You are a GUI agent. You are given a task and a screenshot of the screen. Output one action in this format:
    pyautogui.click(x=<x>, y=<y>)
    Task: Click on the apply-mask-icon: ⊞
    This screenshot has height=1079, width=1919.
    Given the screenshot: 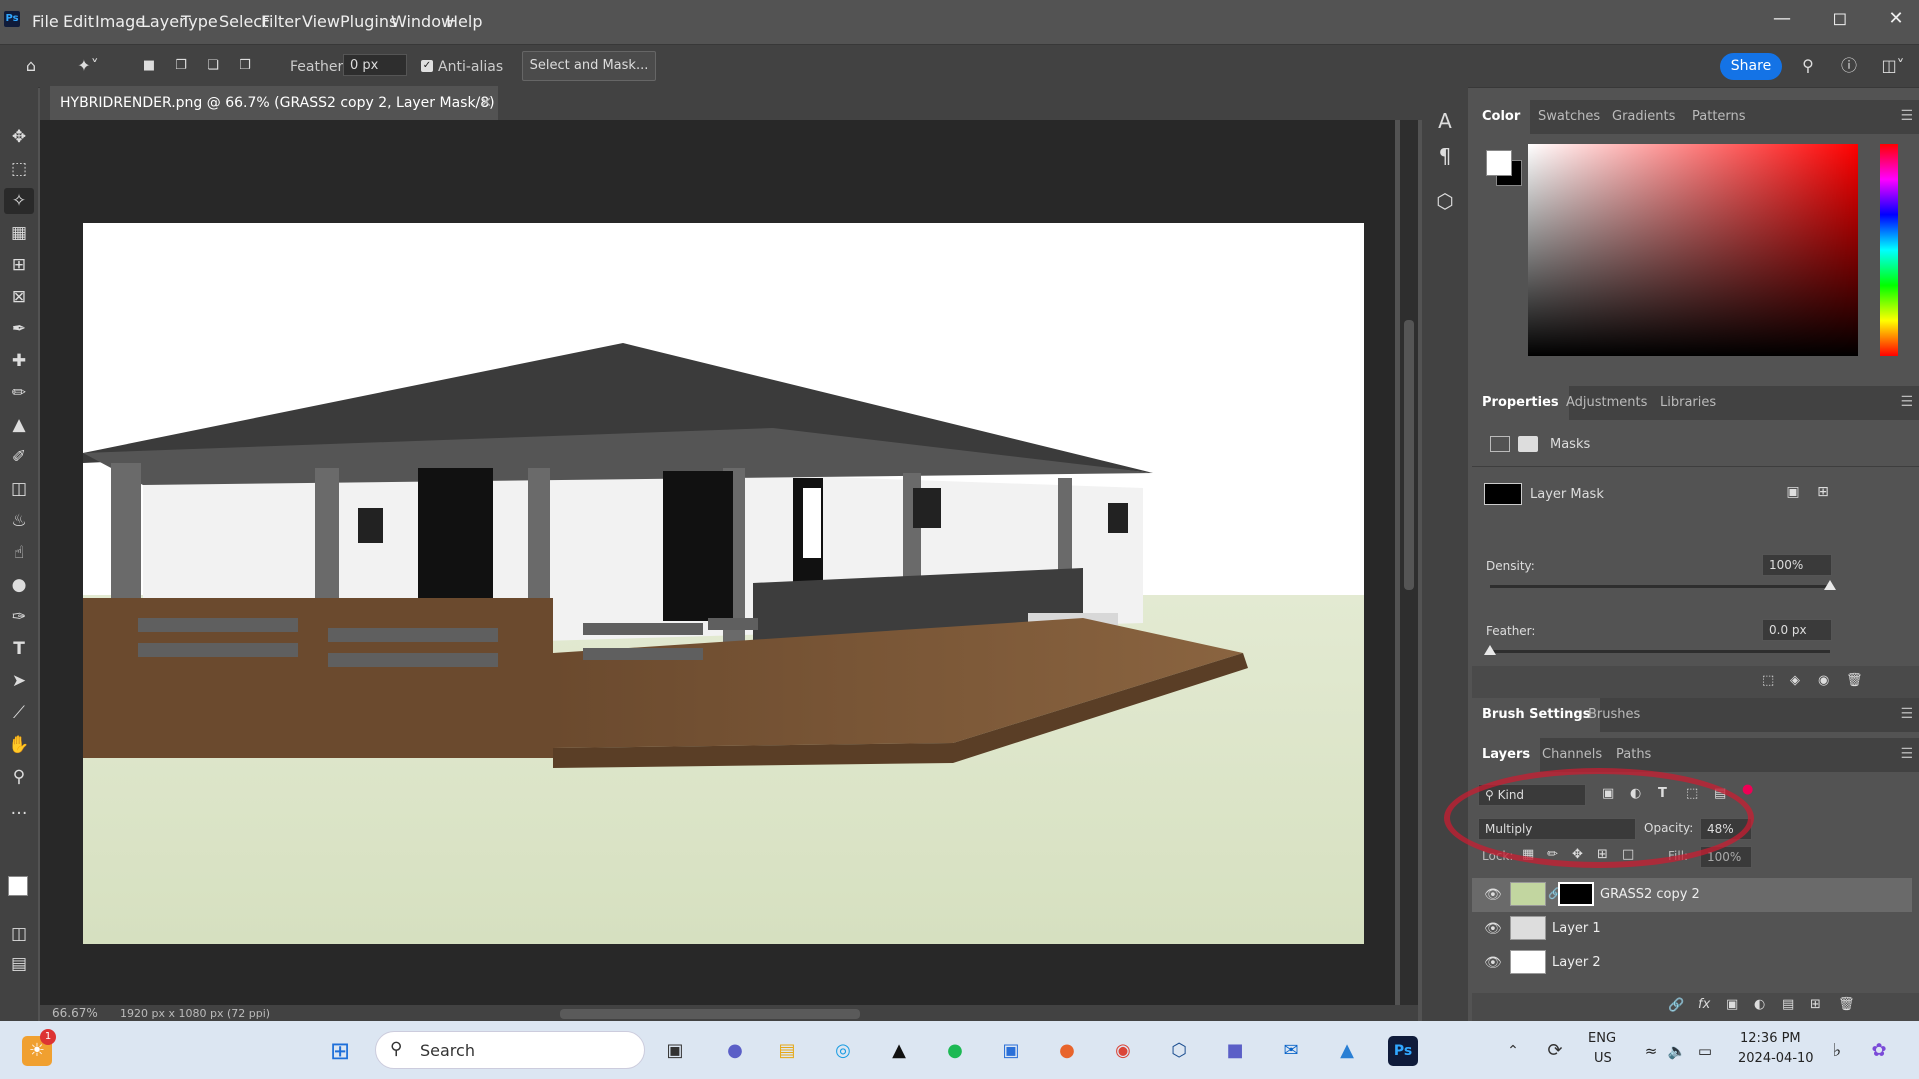 What is the action you would take?
    pyautogui.click(x=1823, y=494)
    